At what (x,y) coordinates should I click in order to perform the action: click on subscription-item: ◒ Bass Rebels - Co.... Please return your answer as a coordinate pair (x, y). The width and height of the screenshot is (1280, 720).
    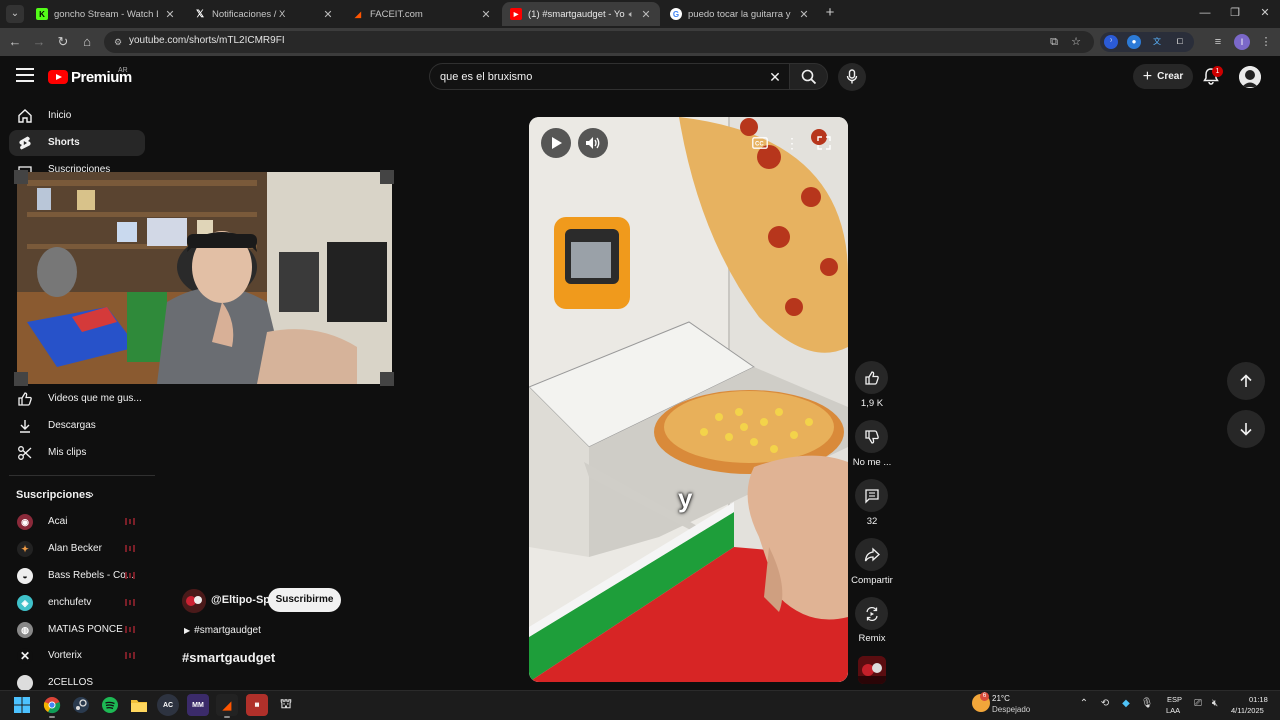
    Looking at the image, I should click on (77, 576).